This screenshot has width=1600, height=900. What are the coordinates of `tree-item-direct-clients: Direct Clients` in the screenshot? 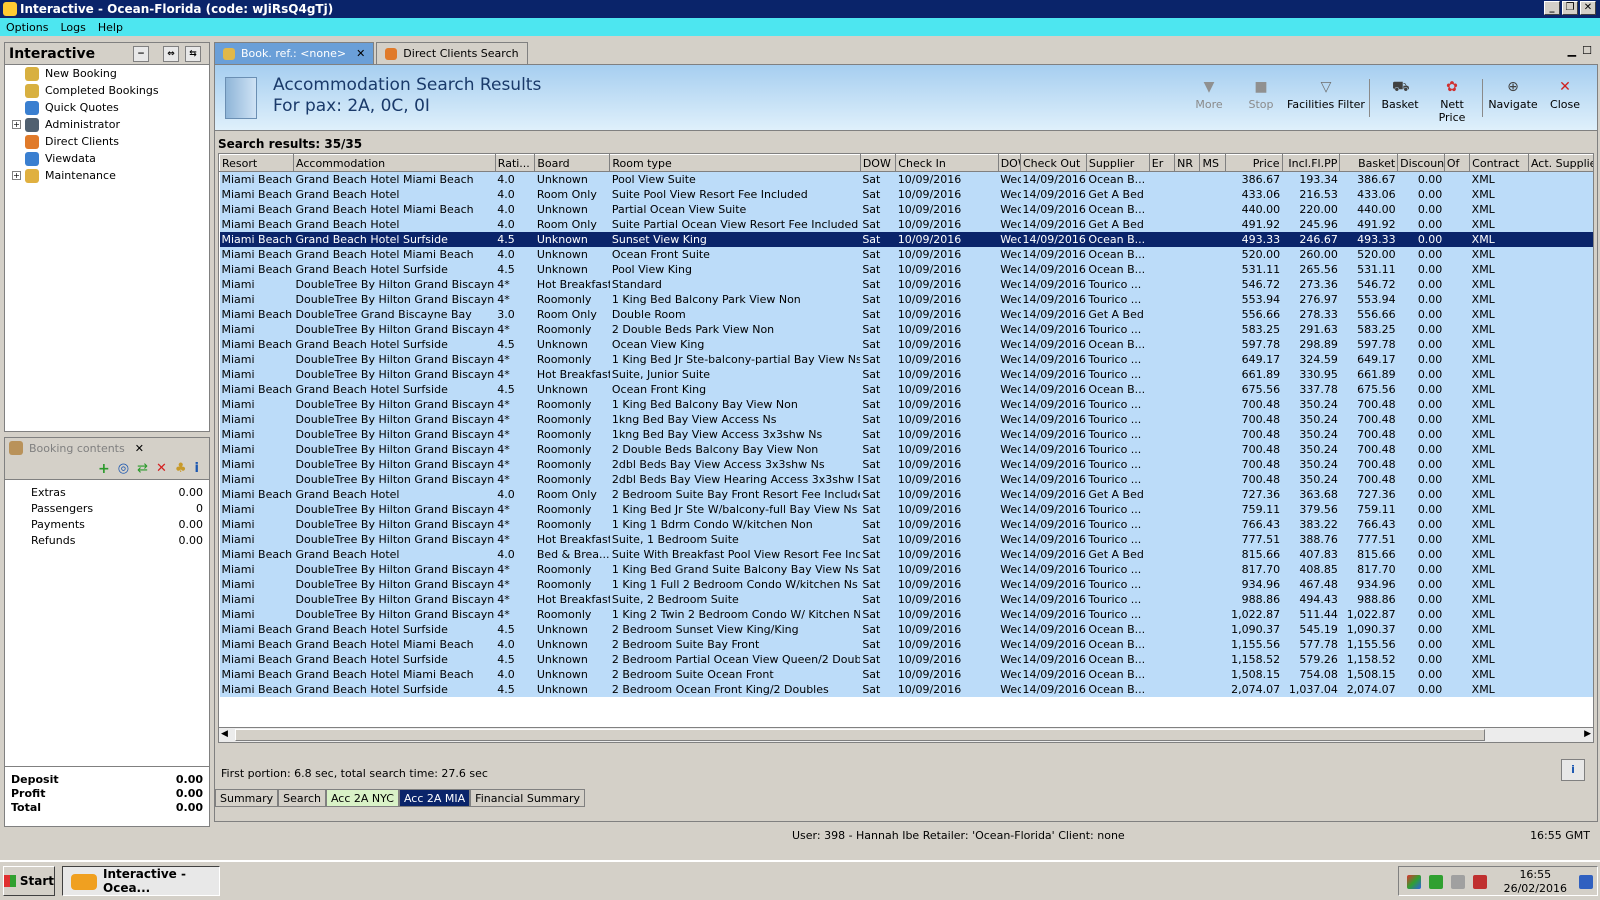 It's located at (107, 141).